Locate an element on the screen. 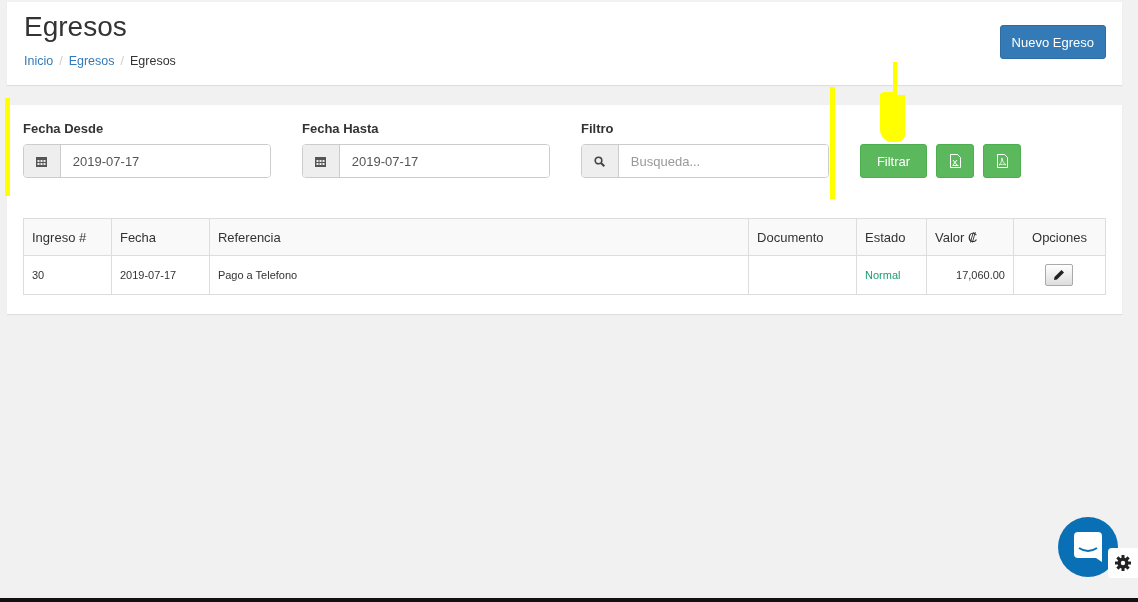 Image resolution: width=1138 pixels, height=602 pixels. excel-export-button is located at coordinates (955, 161).